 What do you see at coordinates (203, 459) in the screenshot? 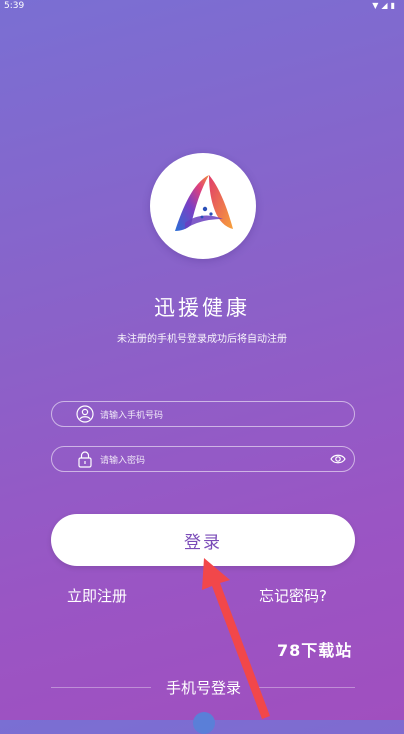
I see `password-input: 请输入密码` at bounding box center [203, 459].